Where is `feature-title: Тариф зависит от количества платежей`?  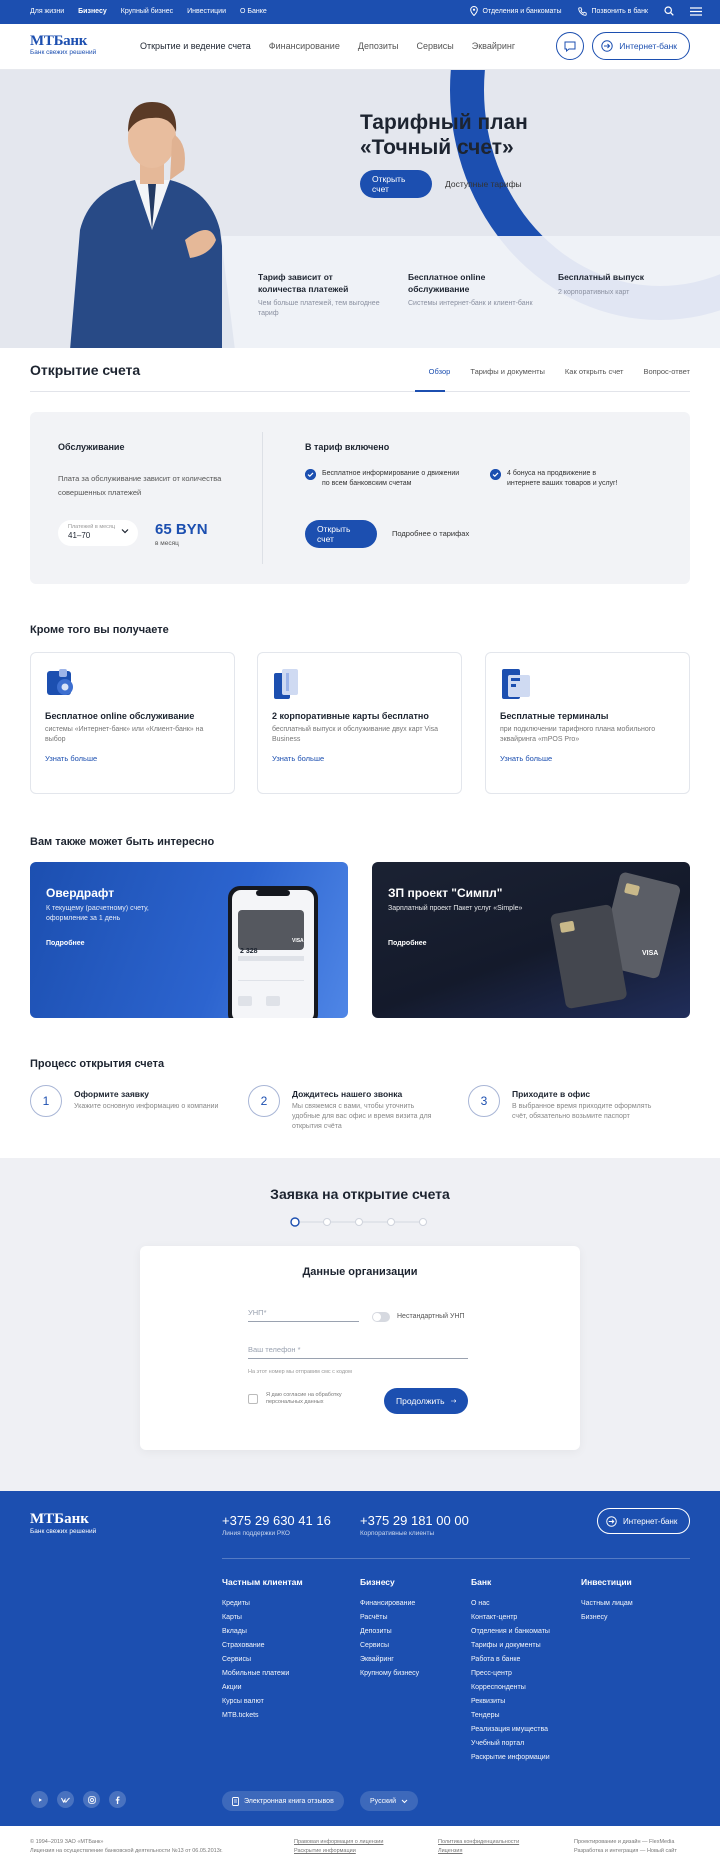
feature-title: Тариф зависит от количества платежей is located at coordinates (303, 283).